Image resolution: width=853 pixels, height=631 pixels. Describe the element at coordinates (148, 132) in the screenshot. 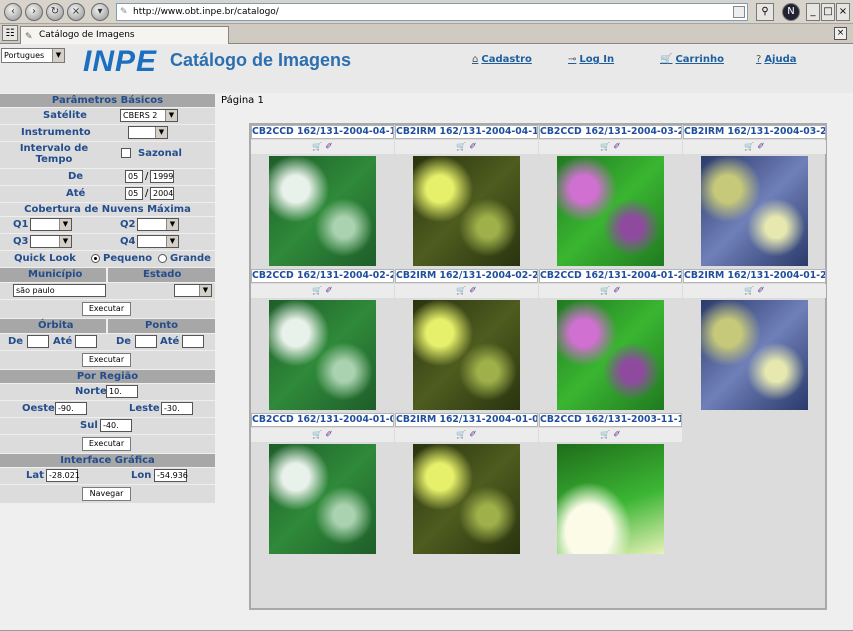

I see `instrumento-select: ▼` at that location.